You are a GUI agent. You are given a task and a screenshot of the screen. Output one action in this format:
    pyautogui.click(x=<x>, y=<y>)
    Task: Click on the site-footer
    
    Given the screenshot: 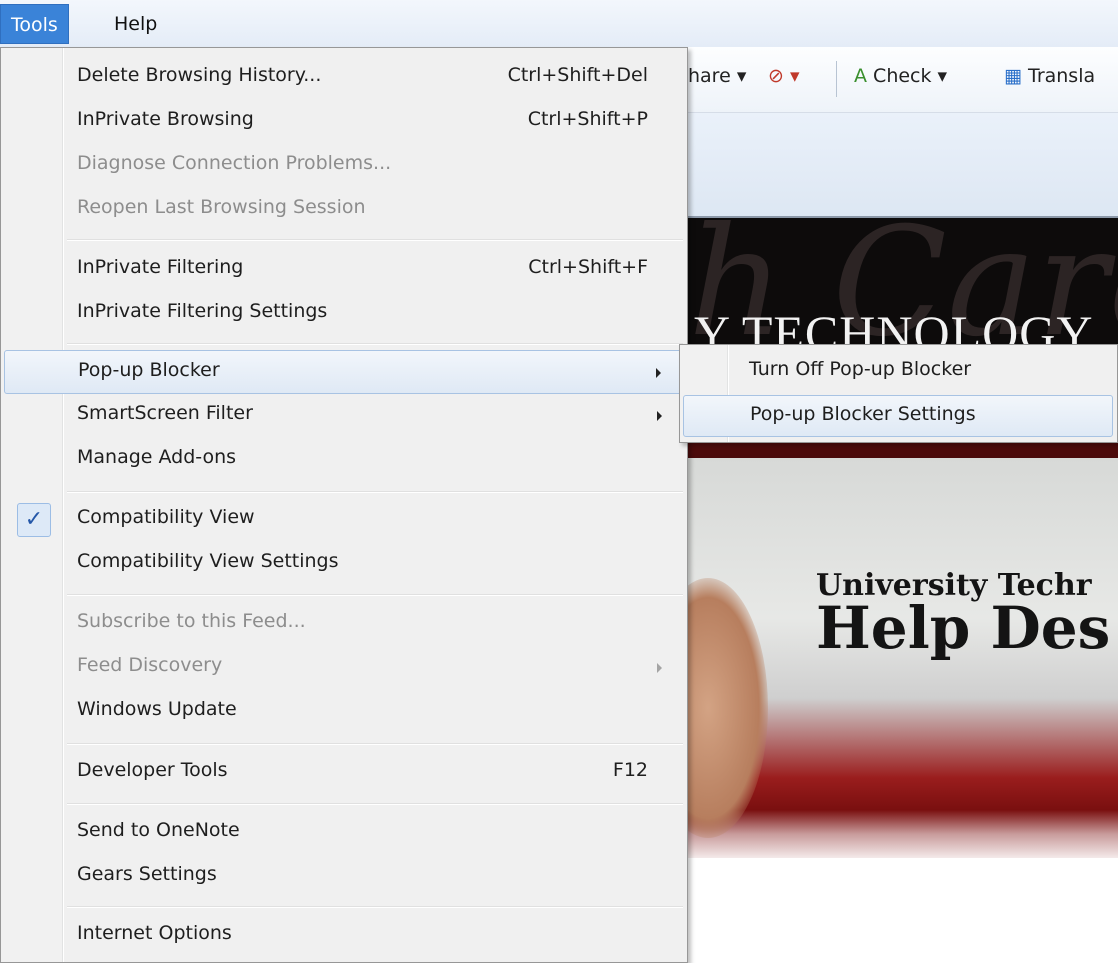 What is the action you would take?
    pyautogui.click(x=903, y=910)
    